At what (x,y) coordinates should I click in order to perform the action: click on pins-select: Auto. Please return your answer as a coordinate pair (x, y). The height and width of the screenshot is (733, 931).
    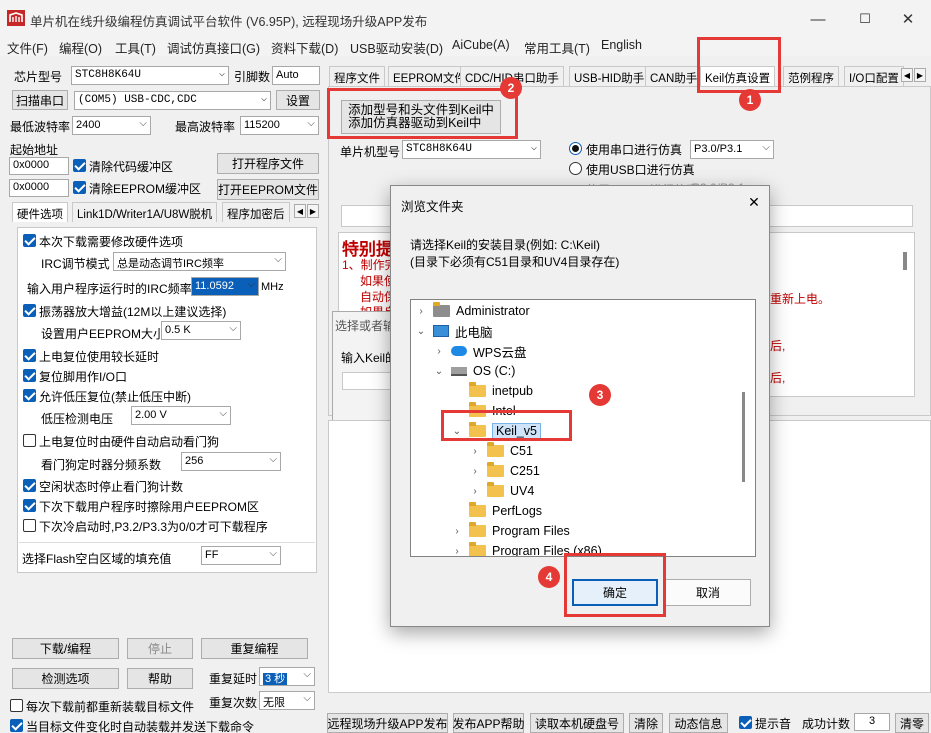
    Looking at the image, I should click on (296, 75).